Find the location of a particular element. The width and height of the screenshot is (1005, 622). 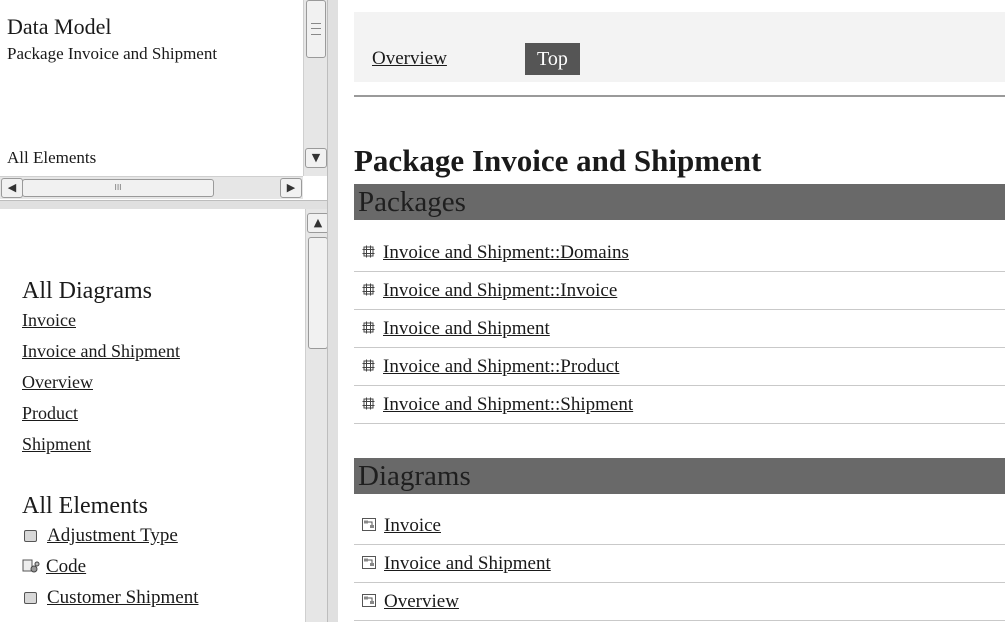

diagram-link-shipment: Shipment is located at coordinates (162, 444).